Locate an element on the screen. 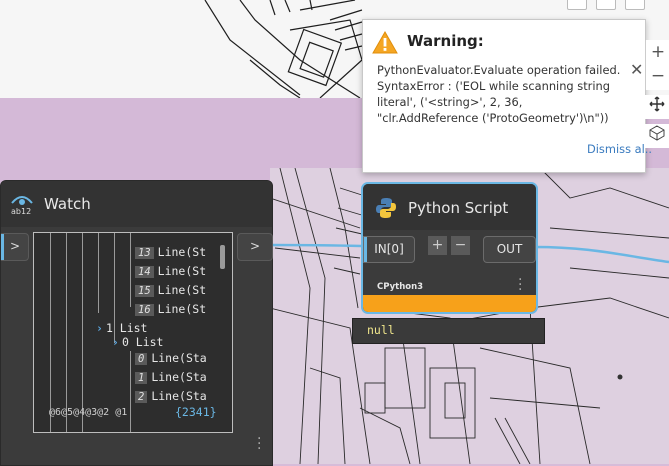  list-item: 14 Line(St is located at coordinates (170, 271).